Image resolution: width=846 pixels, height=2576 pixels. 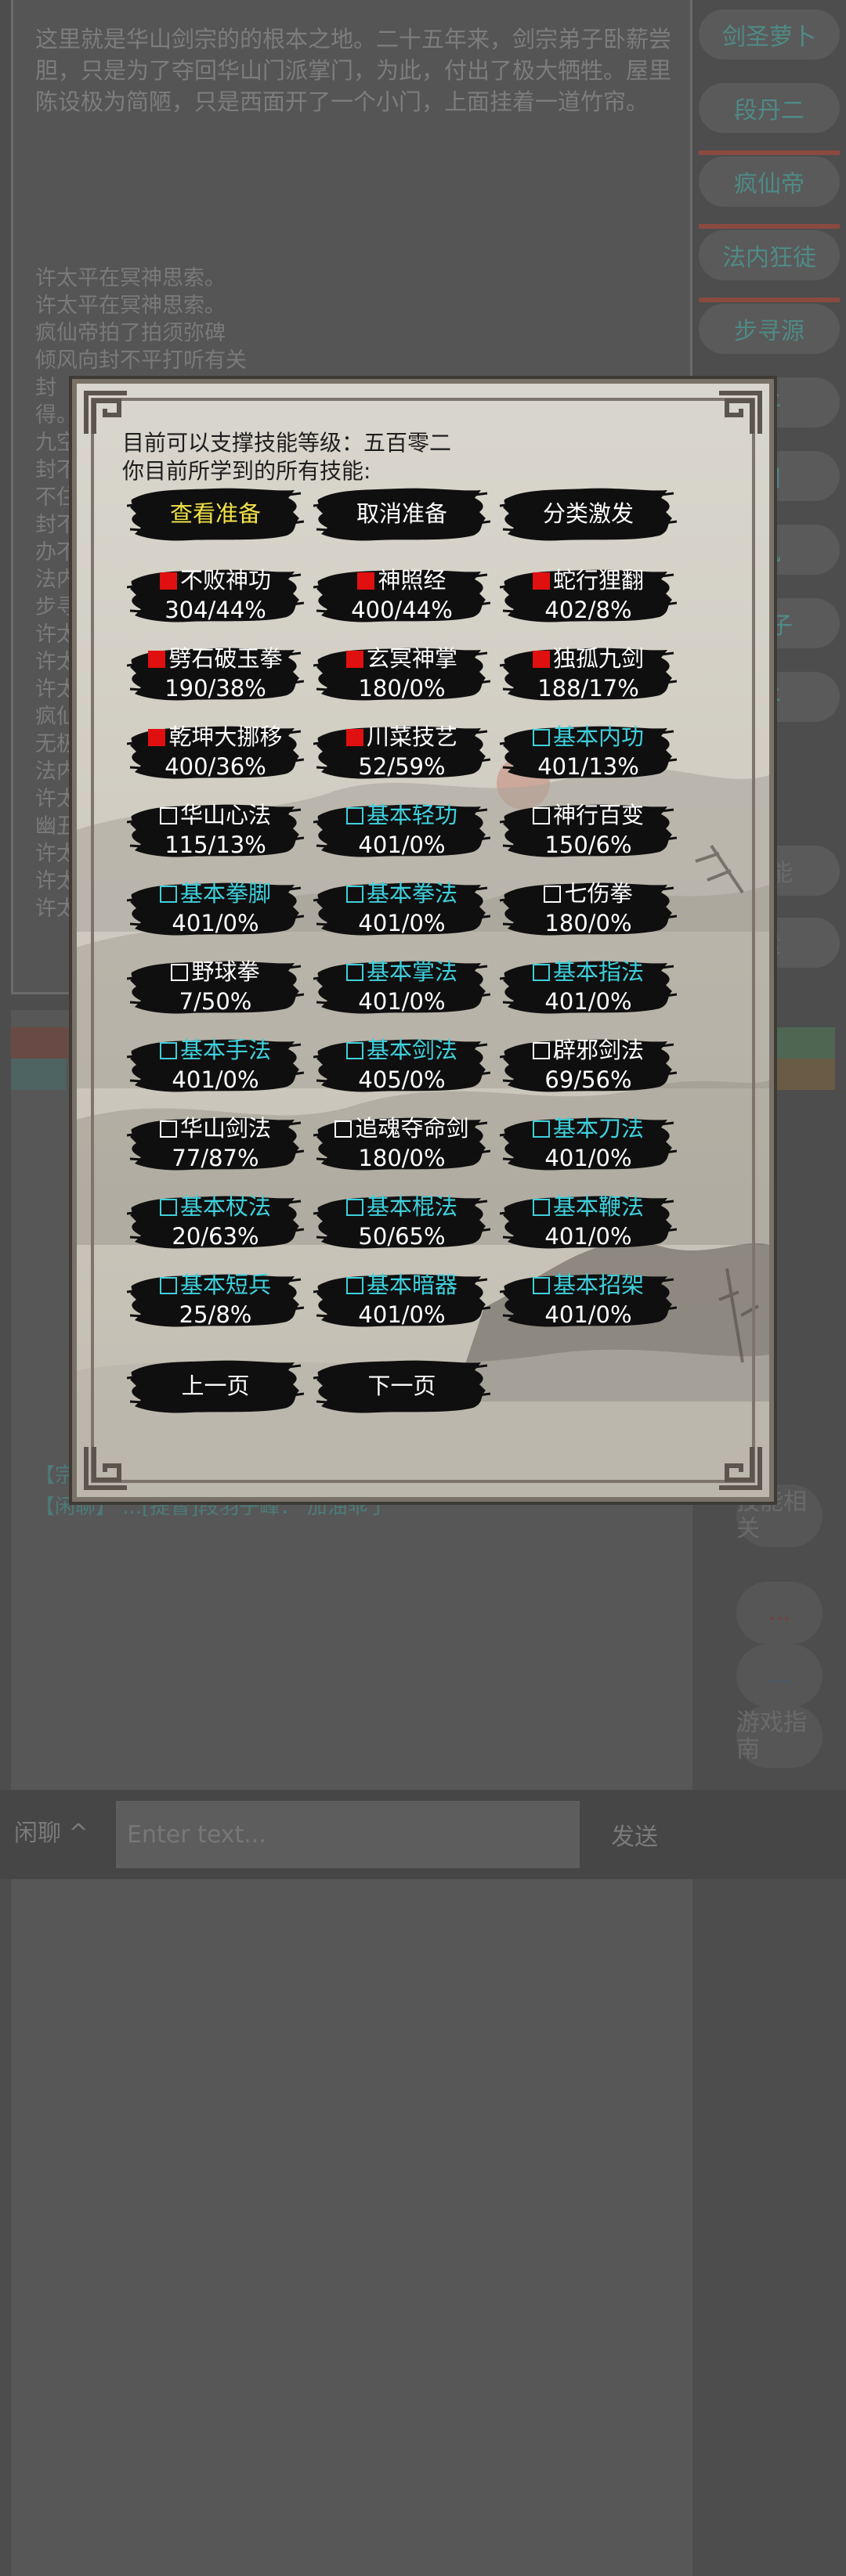 I want to click on skill-level-progress: 402/8%, so click(x=588, y=610).